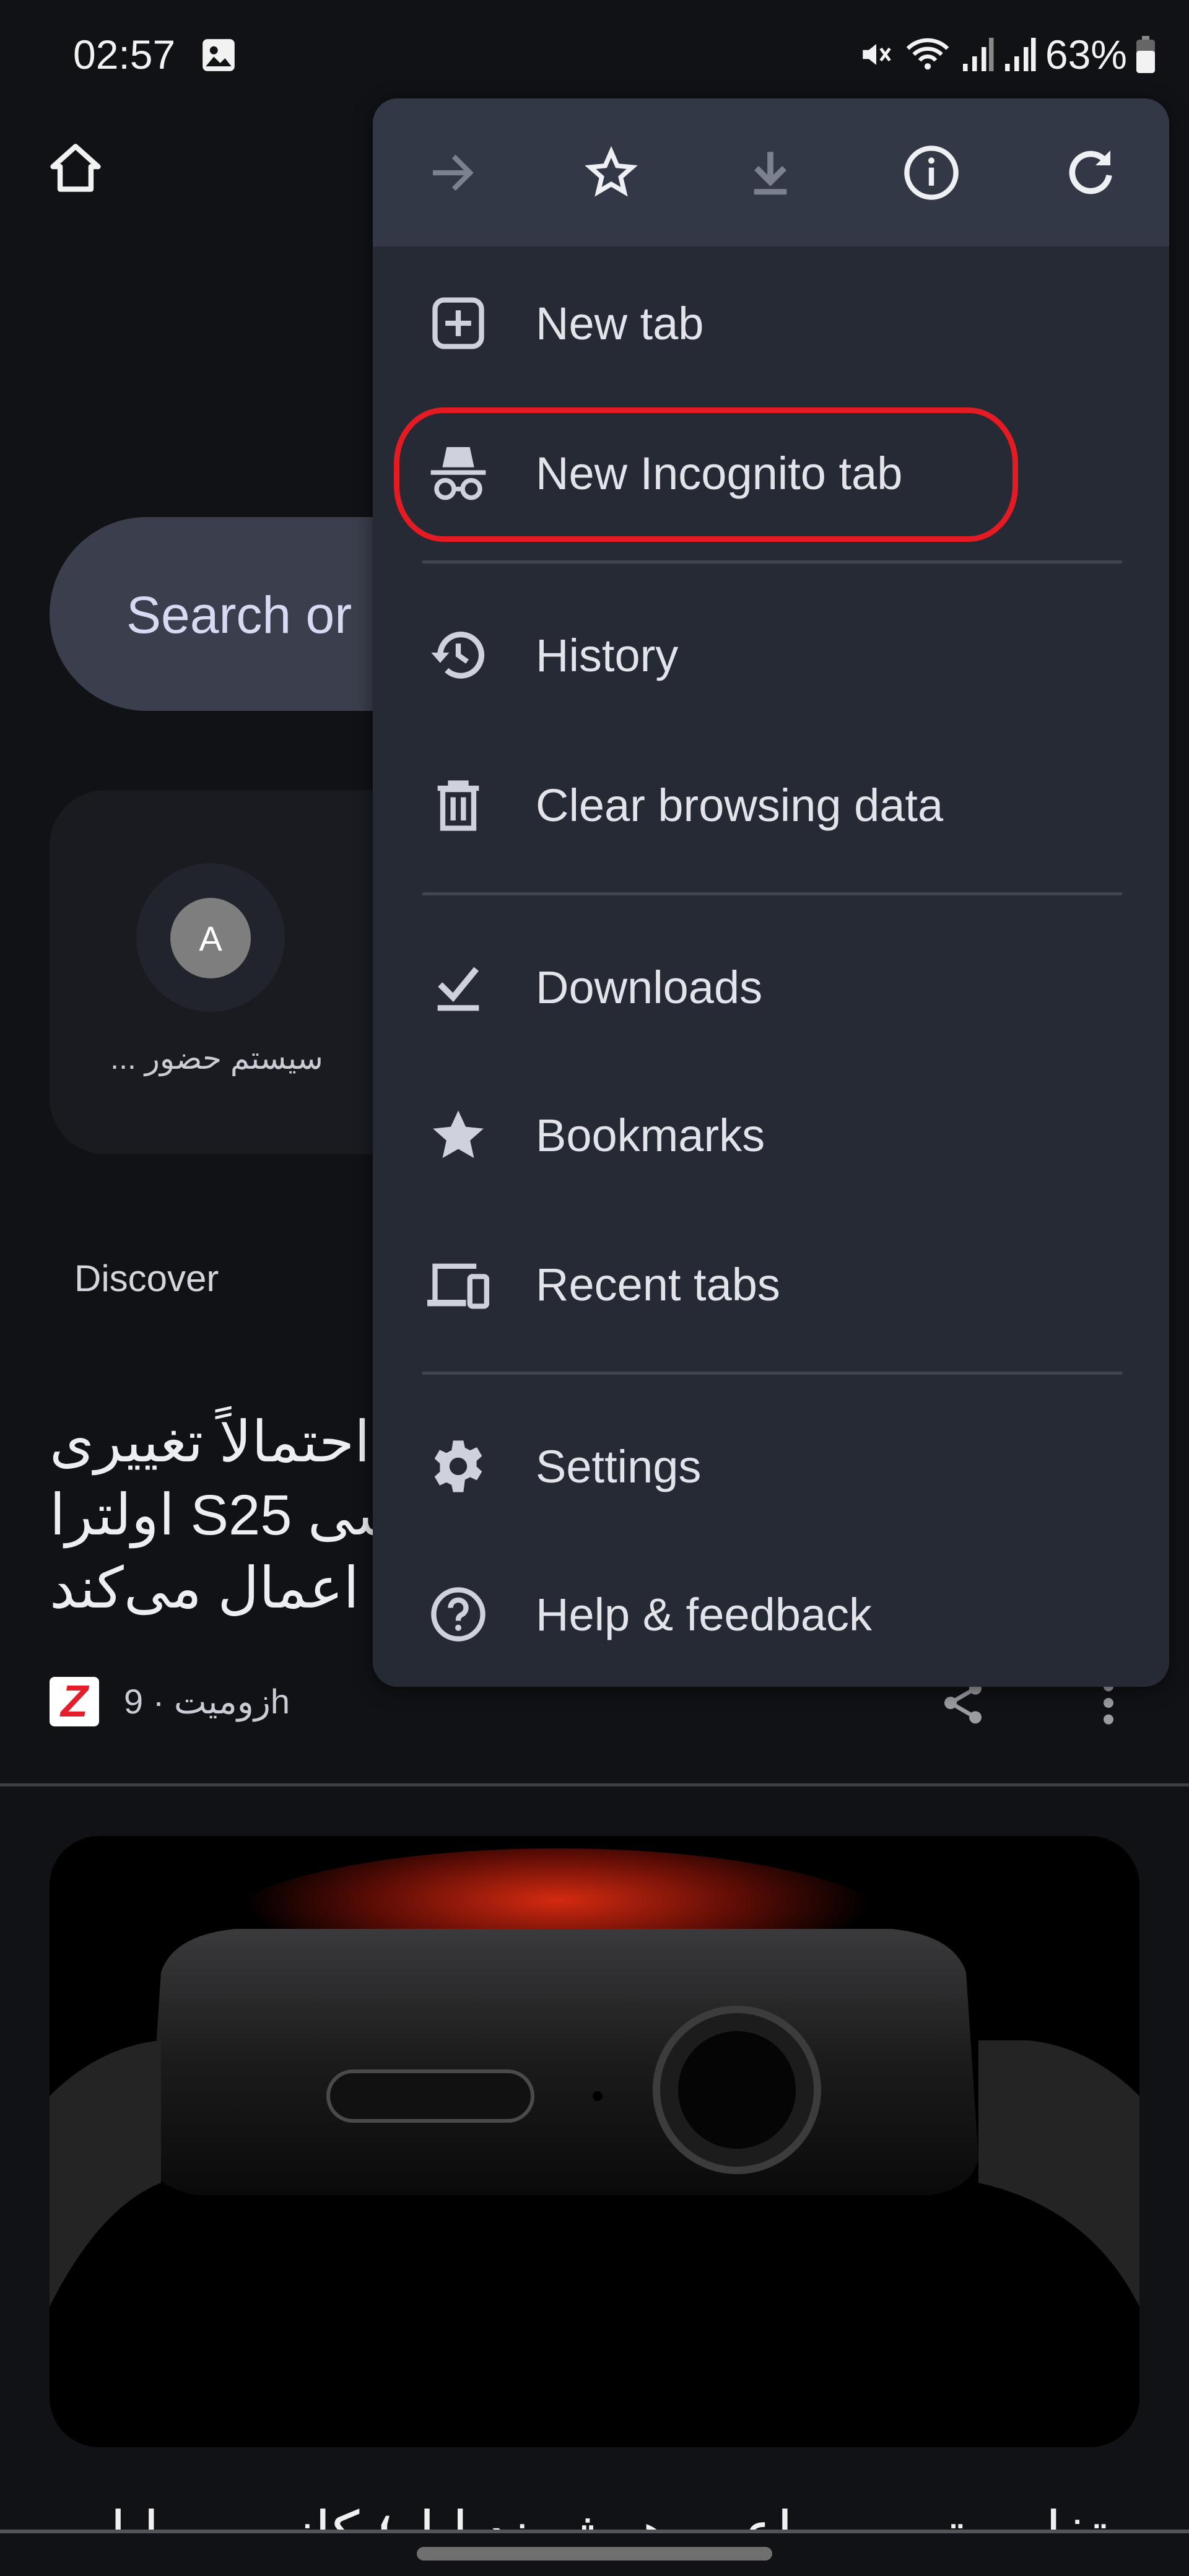 This screenshot has height=2576, width=1189. I want to click on new-tab-icon, so click(458, 323).